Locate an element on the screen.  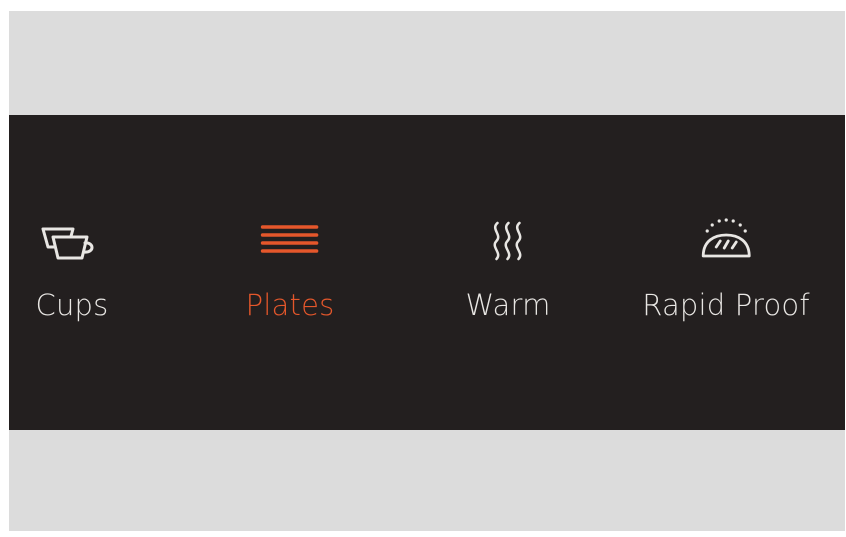
cups-icon is located at coordinates (72, 240).